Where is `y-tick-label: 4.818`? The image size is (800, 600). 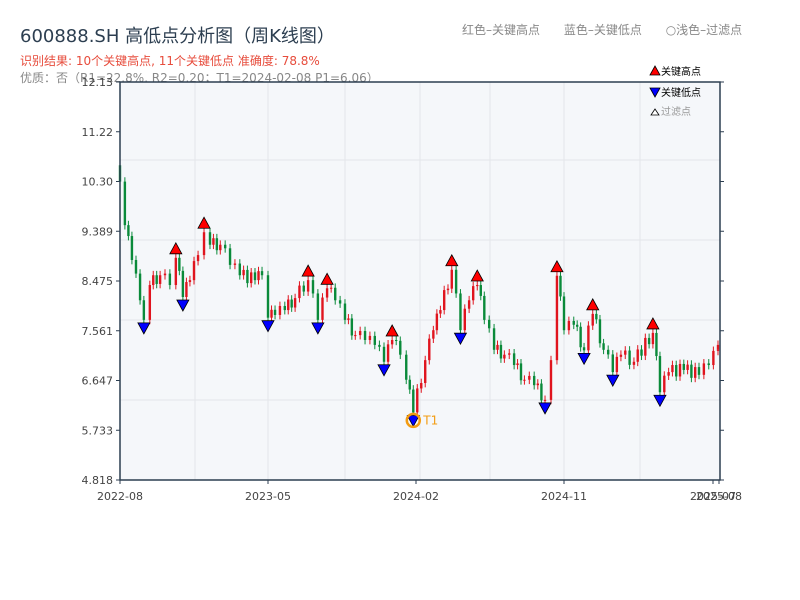 y-tick-label: 4.818 is located at coordinates (98, 480).